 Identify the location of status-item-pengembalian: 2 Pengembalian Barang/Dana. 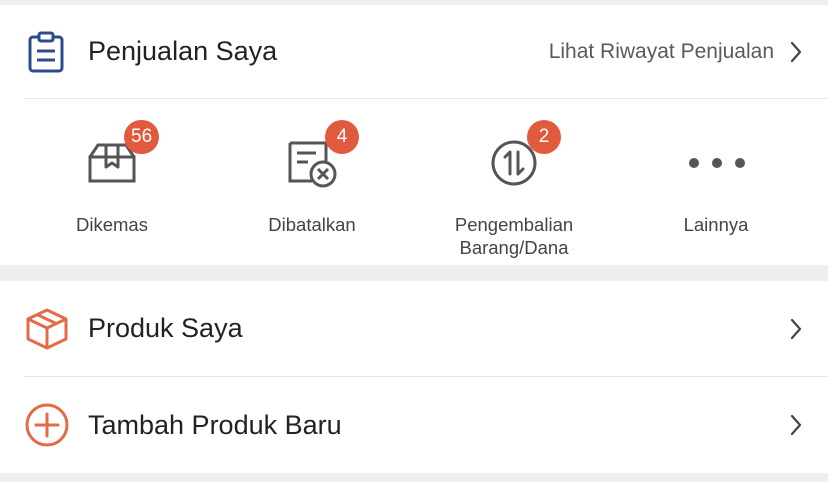
(514, 181).